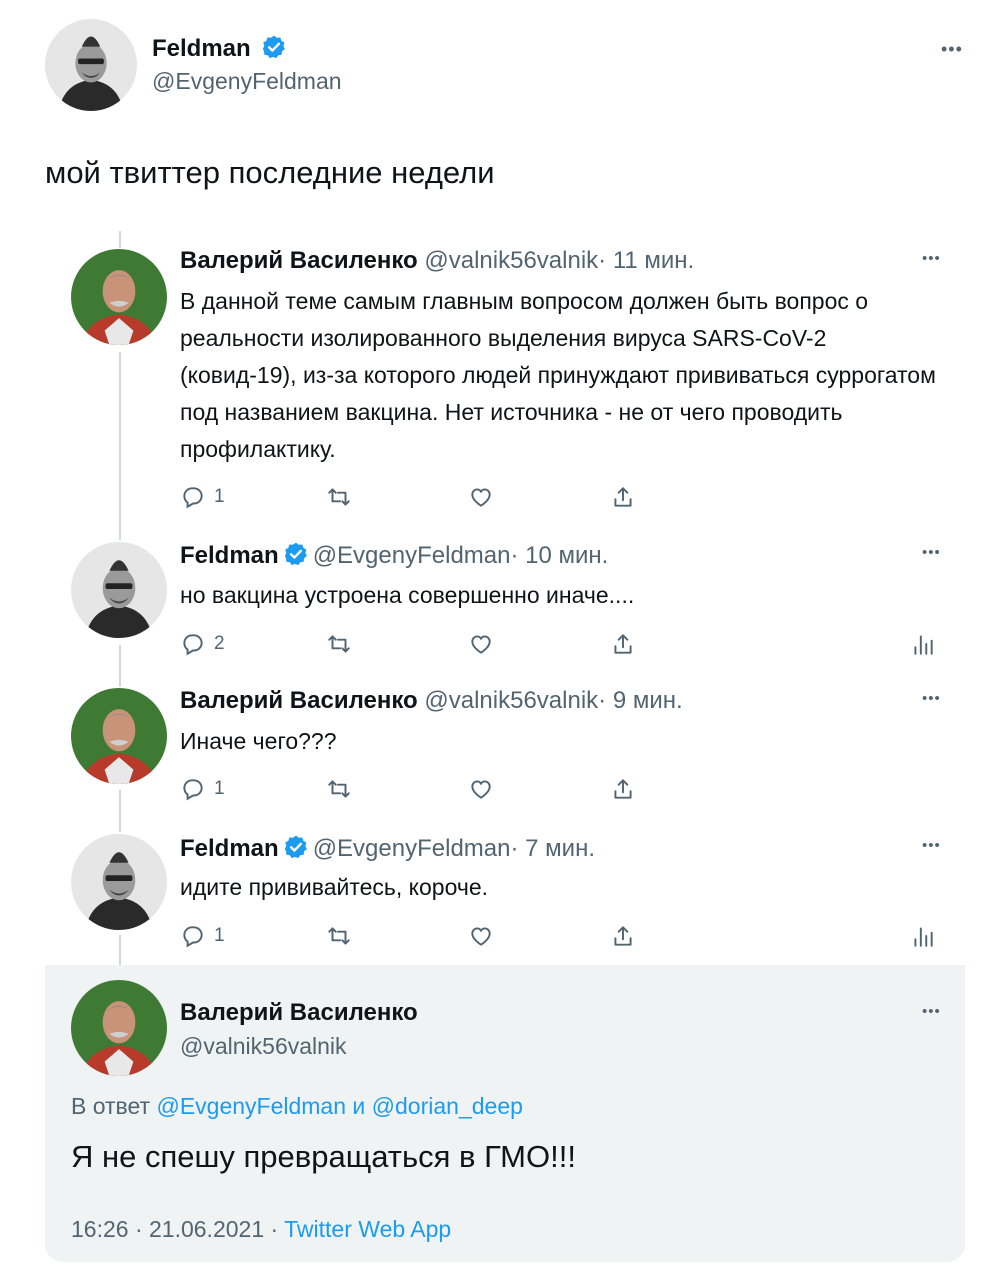 This screenshot has width=1003, height=1280. I want to click on timestamp: · 11 мин., so click(646, 260).